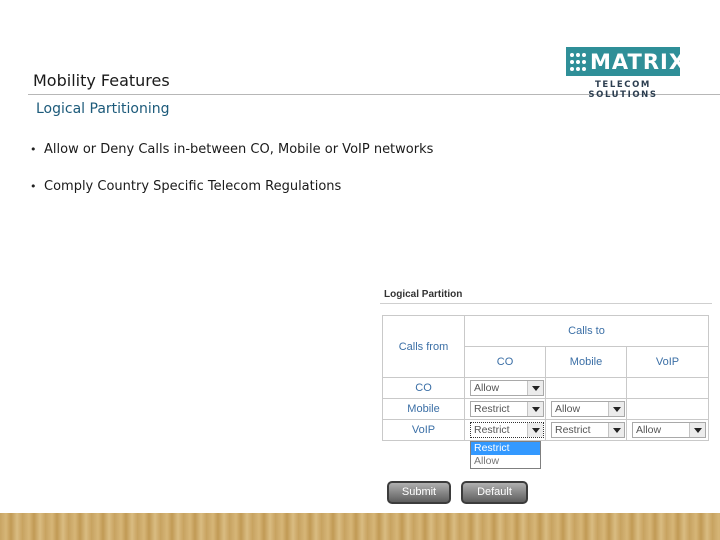  What do you see at coordinates (423, 430) in the screenshot?
I see `row-label-voip: VoIP` at bounding box center [423, 430].